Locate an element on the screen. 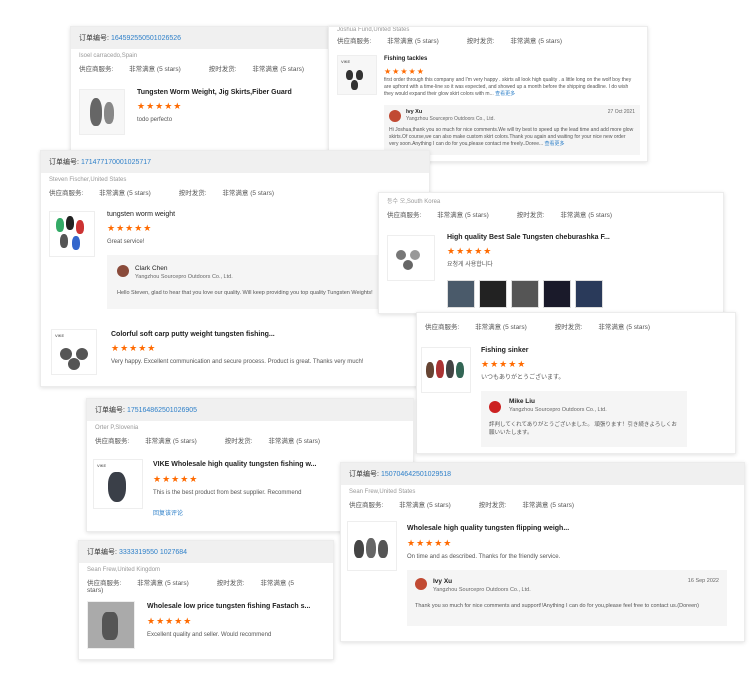  reply-link: 回复该评论 is located at coordinates (168, 514).